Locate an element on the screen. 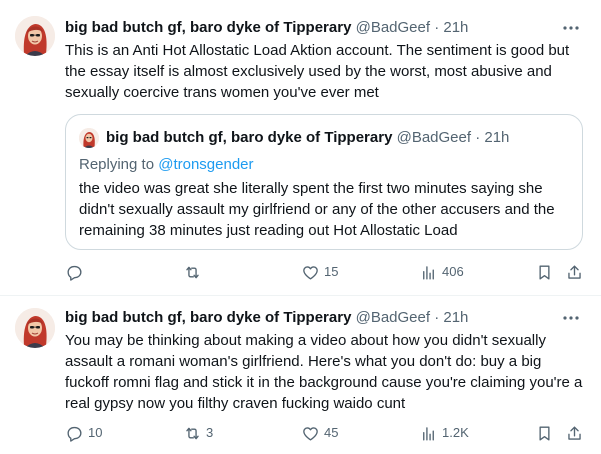 The height and width of the screenshot is (454, 601). action-bar: 15 406 is located at coordinates (325, 272).